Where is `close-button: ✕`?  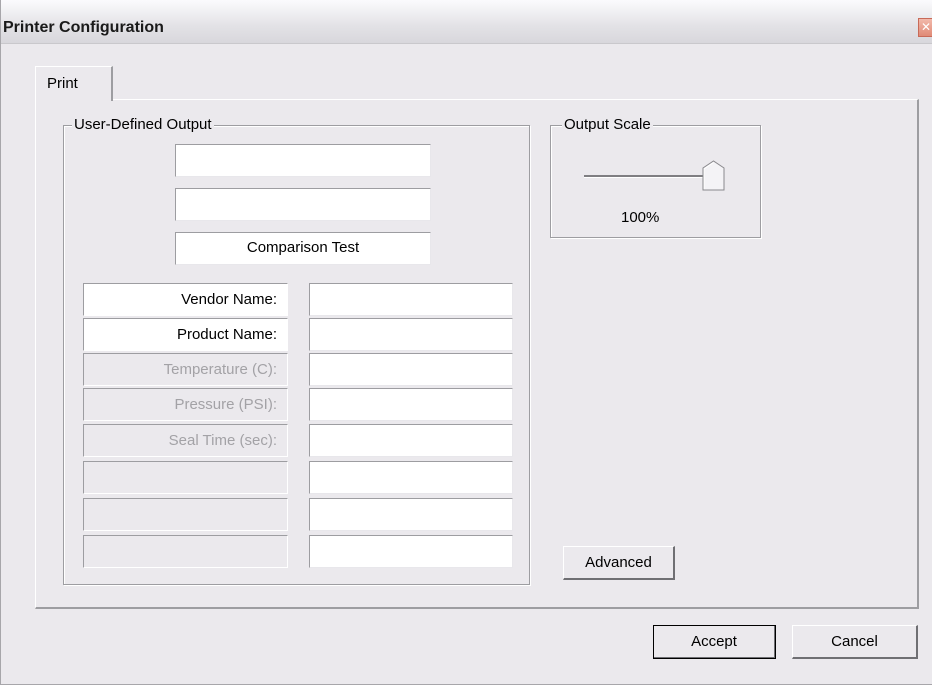
close-button: ✕ is located at coordinates (925, 27).